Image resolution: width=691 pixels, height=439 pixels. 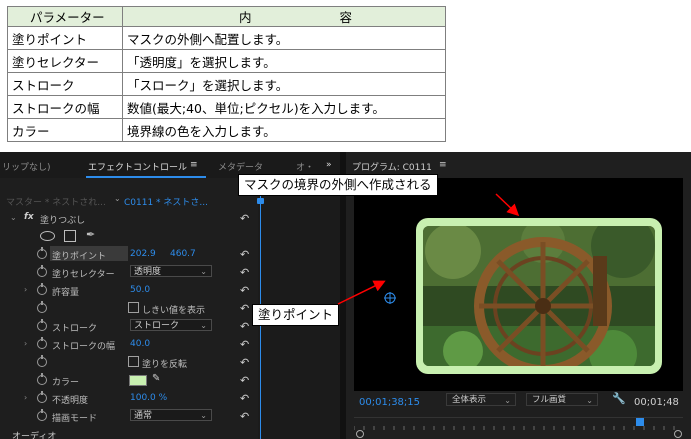 What do you see at coordinates (129, 272) in the screenshot?
I see `param-row-fill-selector: 塗りセレクター 透明度 ⌄ ↶` at bounding box center [129, 272].